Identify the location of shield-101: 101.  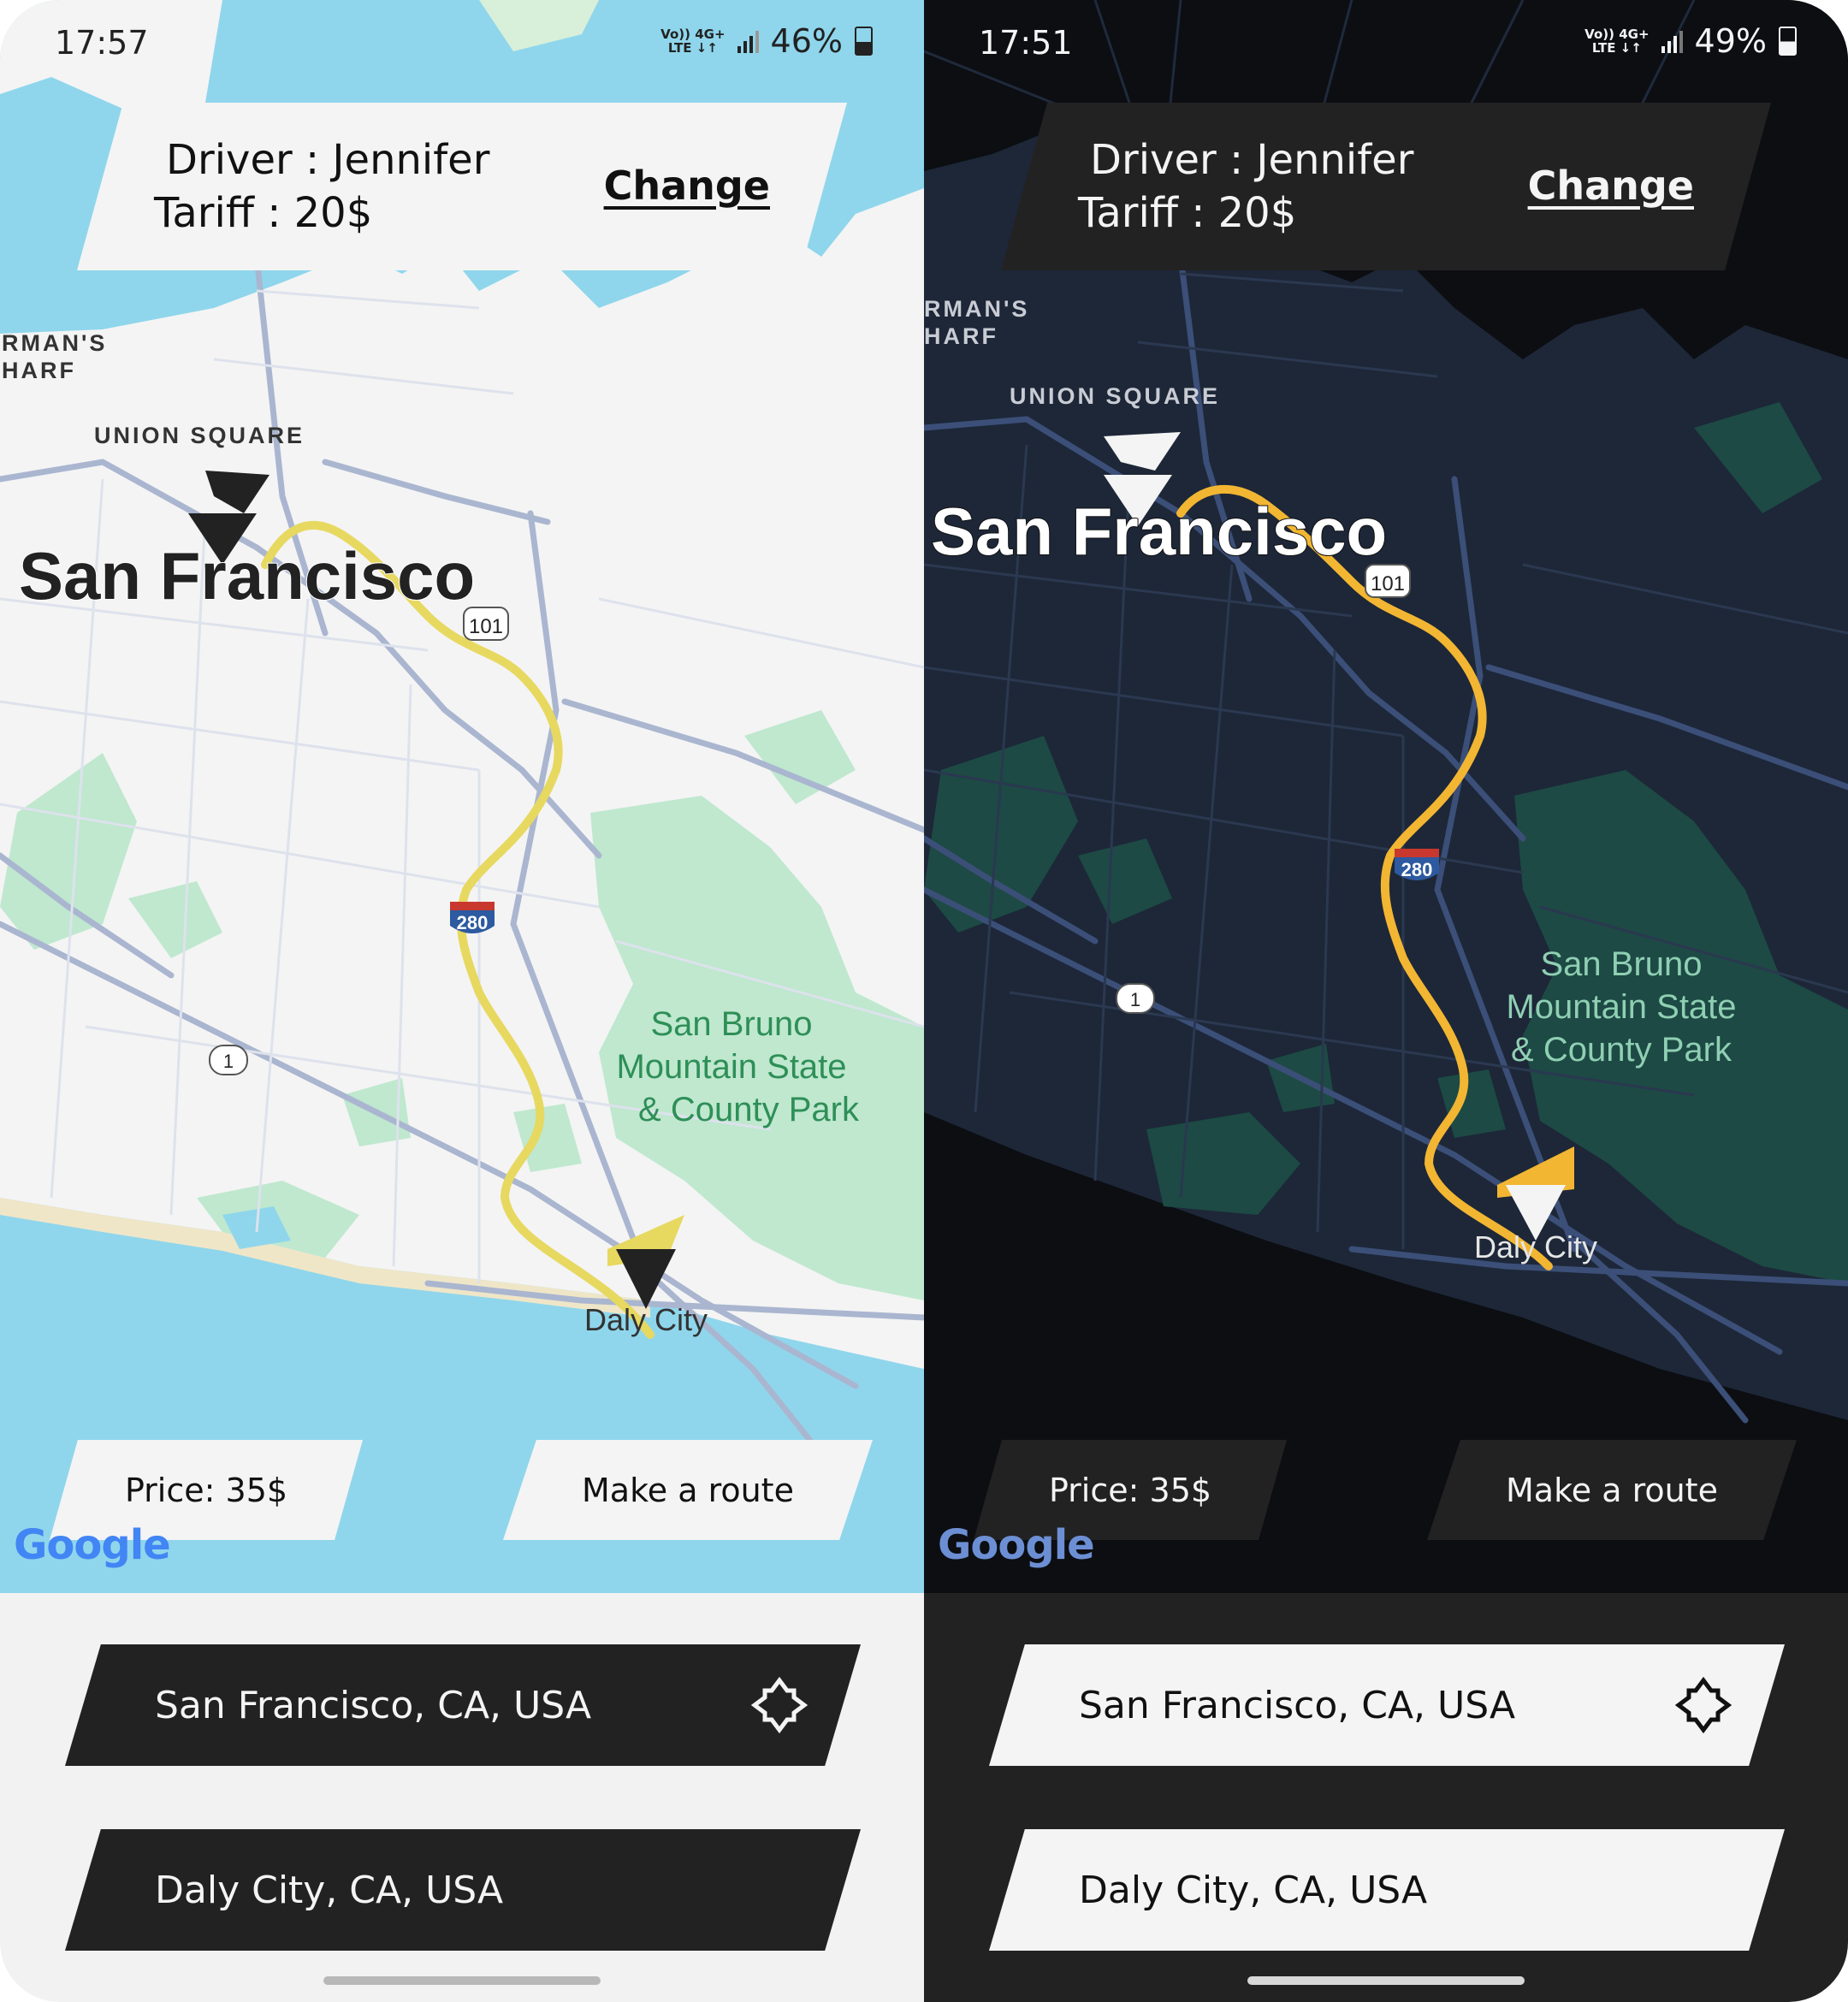
(1388, 581).